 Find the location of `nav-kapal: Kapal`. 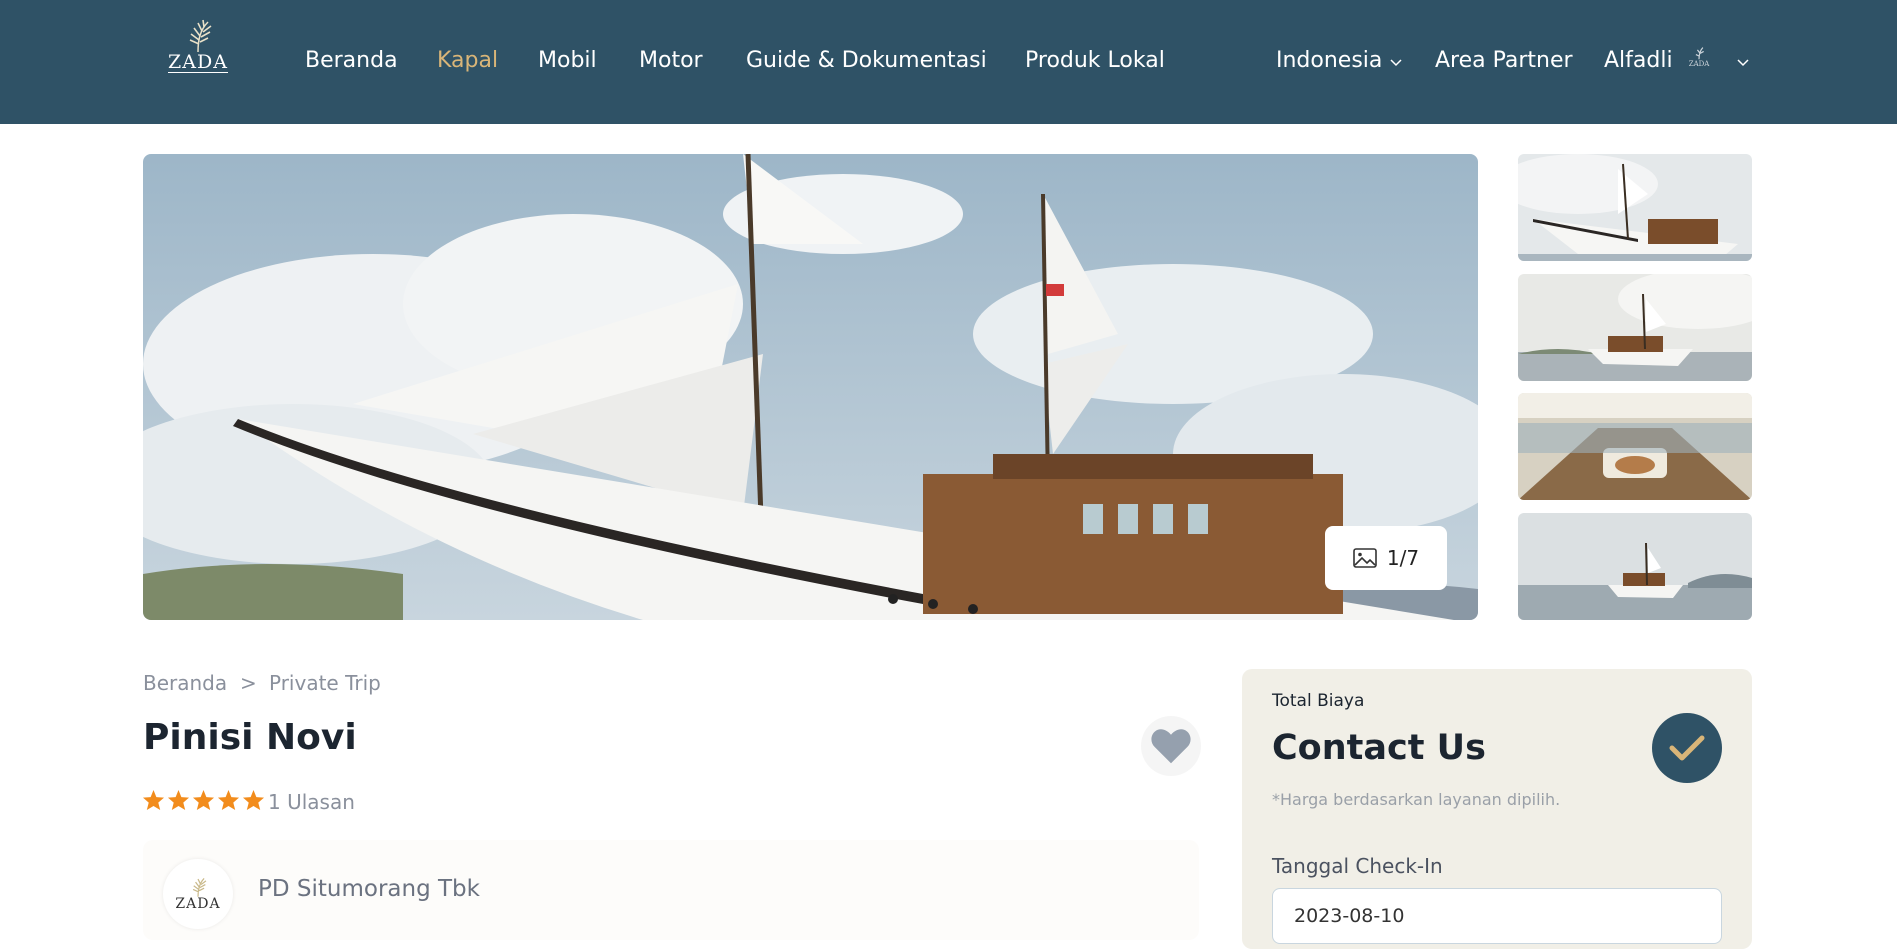

nav-kapal: Kapal is located at coordinates (467, 61).